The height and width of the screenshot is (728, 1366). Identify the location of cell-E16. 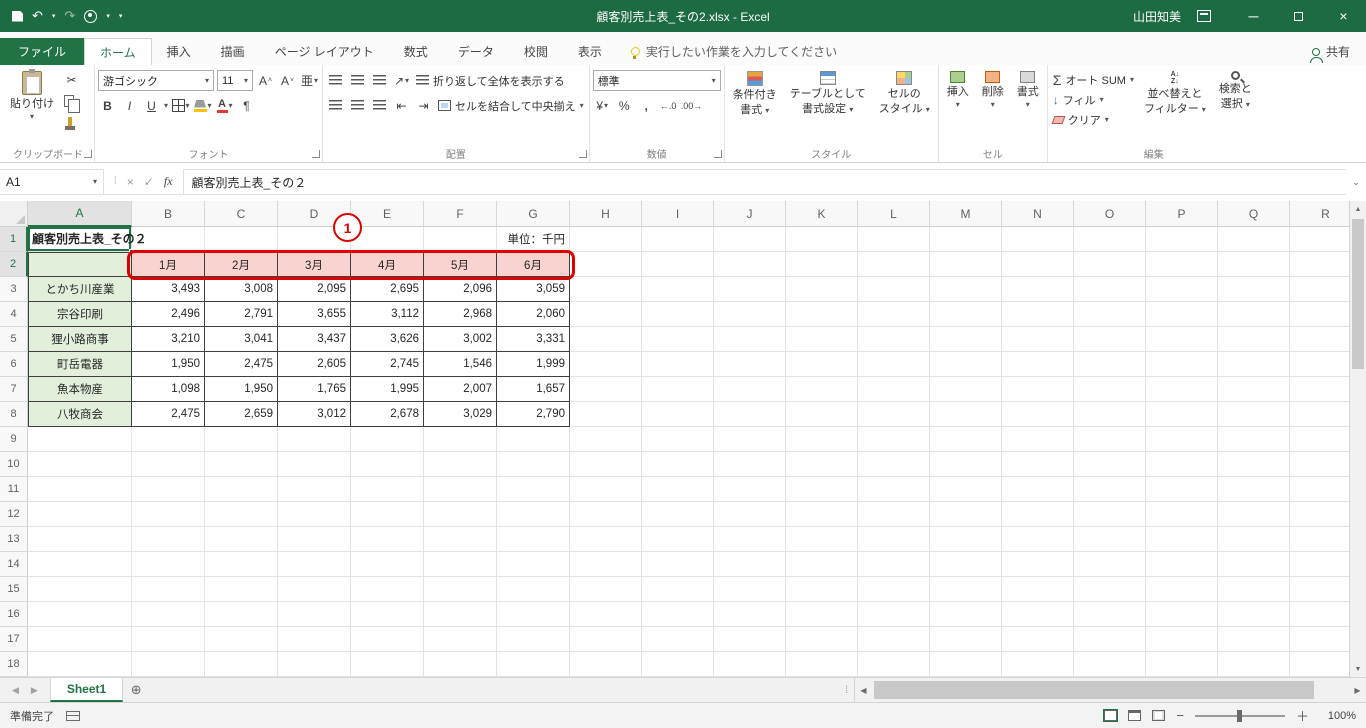
(387, 614).